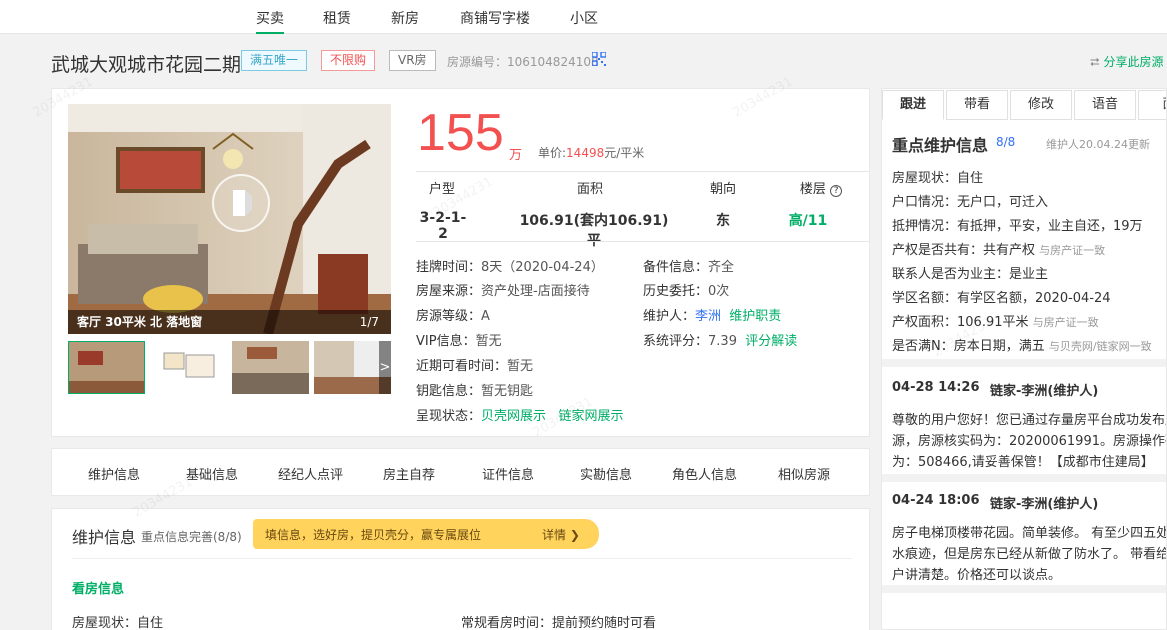 This screenshot has height=630, width=1167. I want to click on price-unit: 万, so click(516, 155).